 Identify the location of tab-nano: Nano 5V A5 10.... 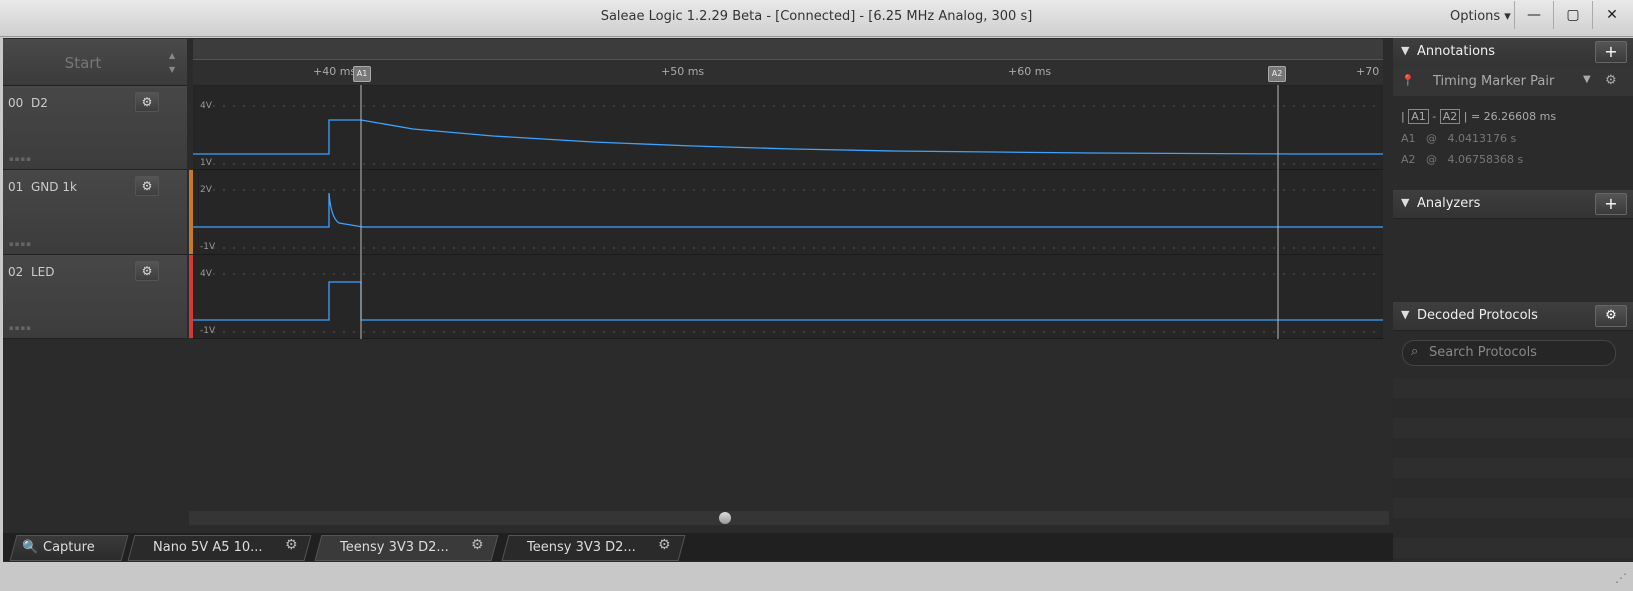
(219, 548).